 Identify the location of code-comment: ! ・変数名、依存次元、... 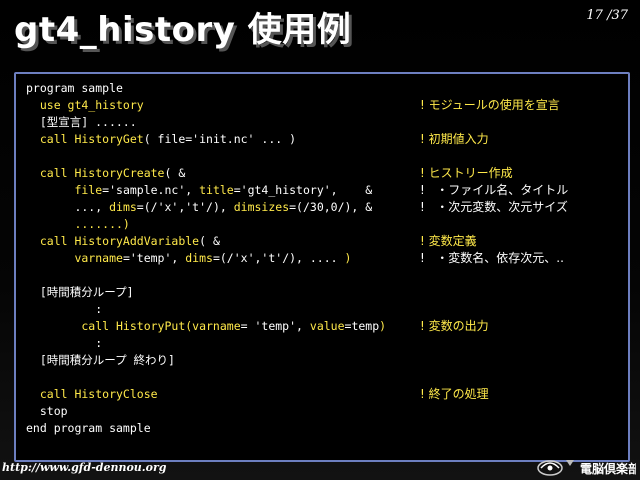
(492, 258).